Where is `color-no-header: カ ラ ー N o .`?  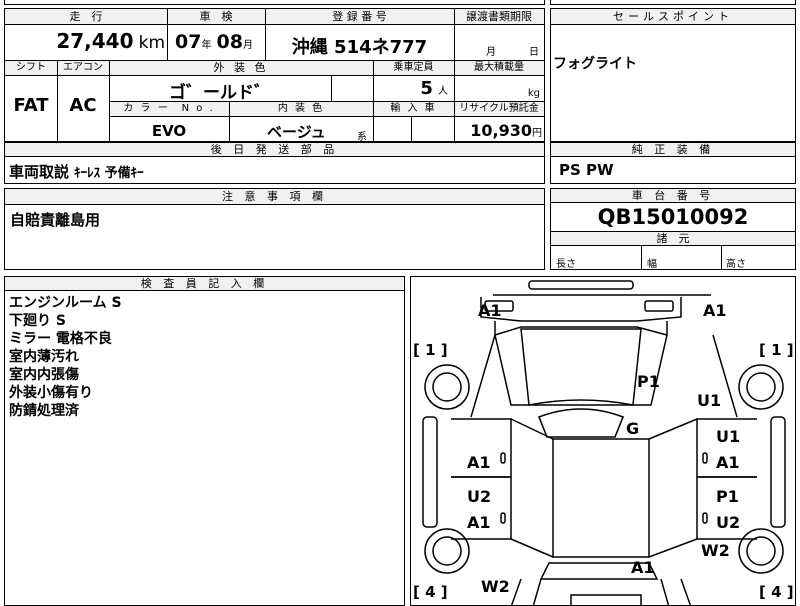
color-no-header: カ ラ ー N o . is located at coordinates (169, 108).